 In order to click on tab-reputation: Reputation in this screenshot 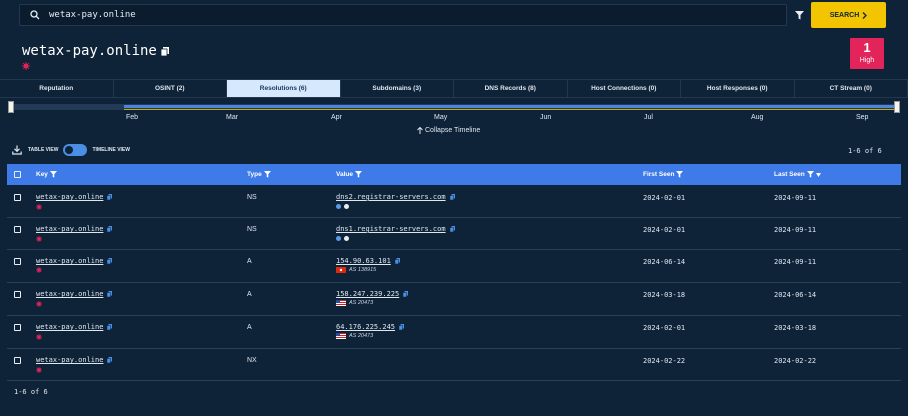, I will do `click(57, 88)`.